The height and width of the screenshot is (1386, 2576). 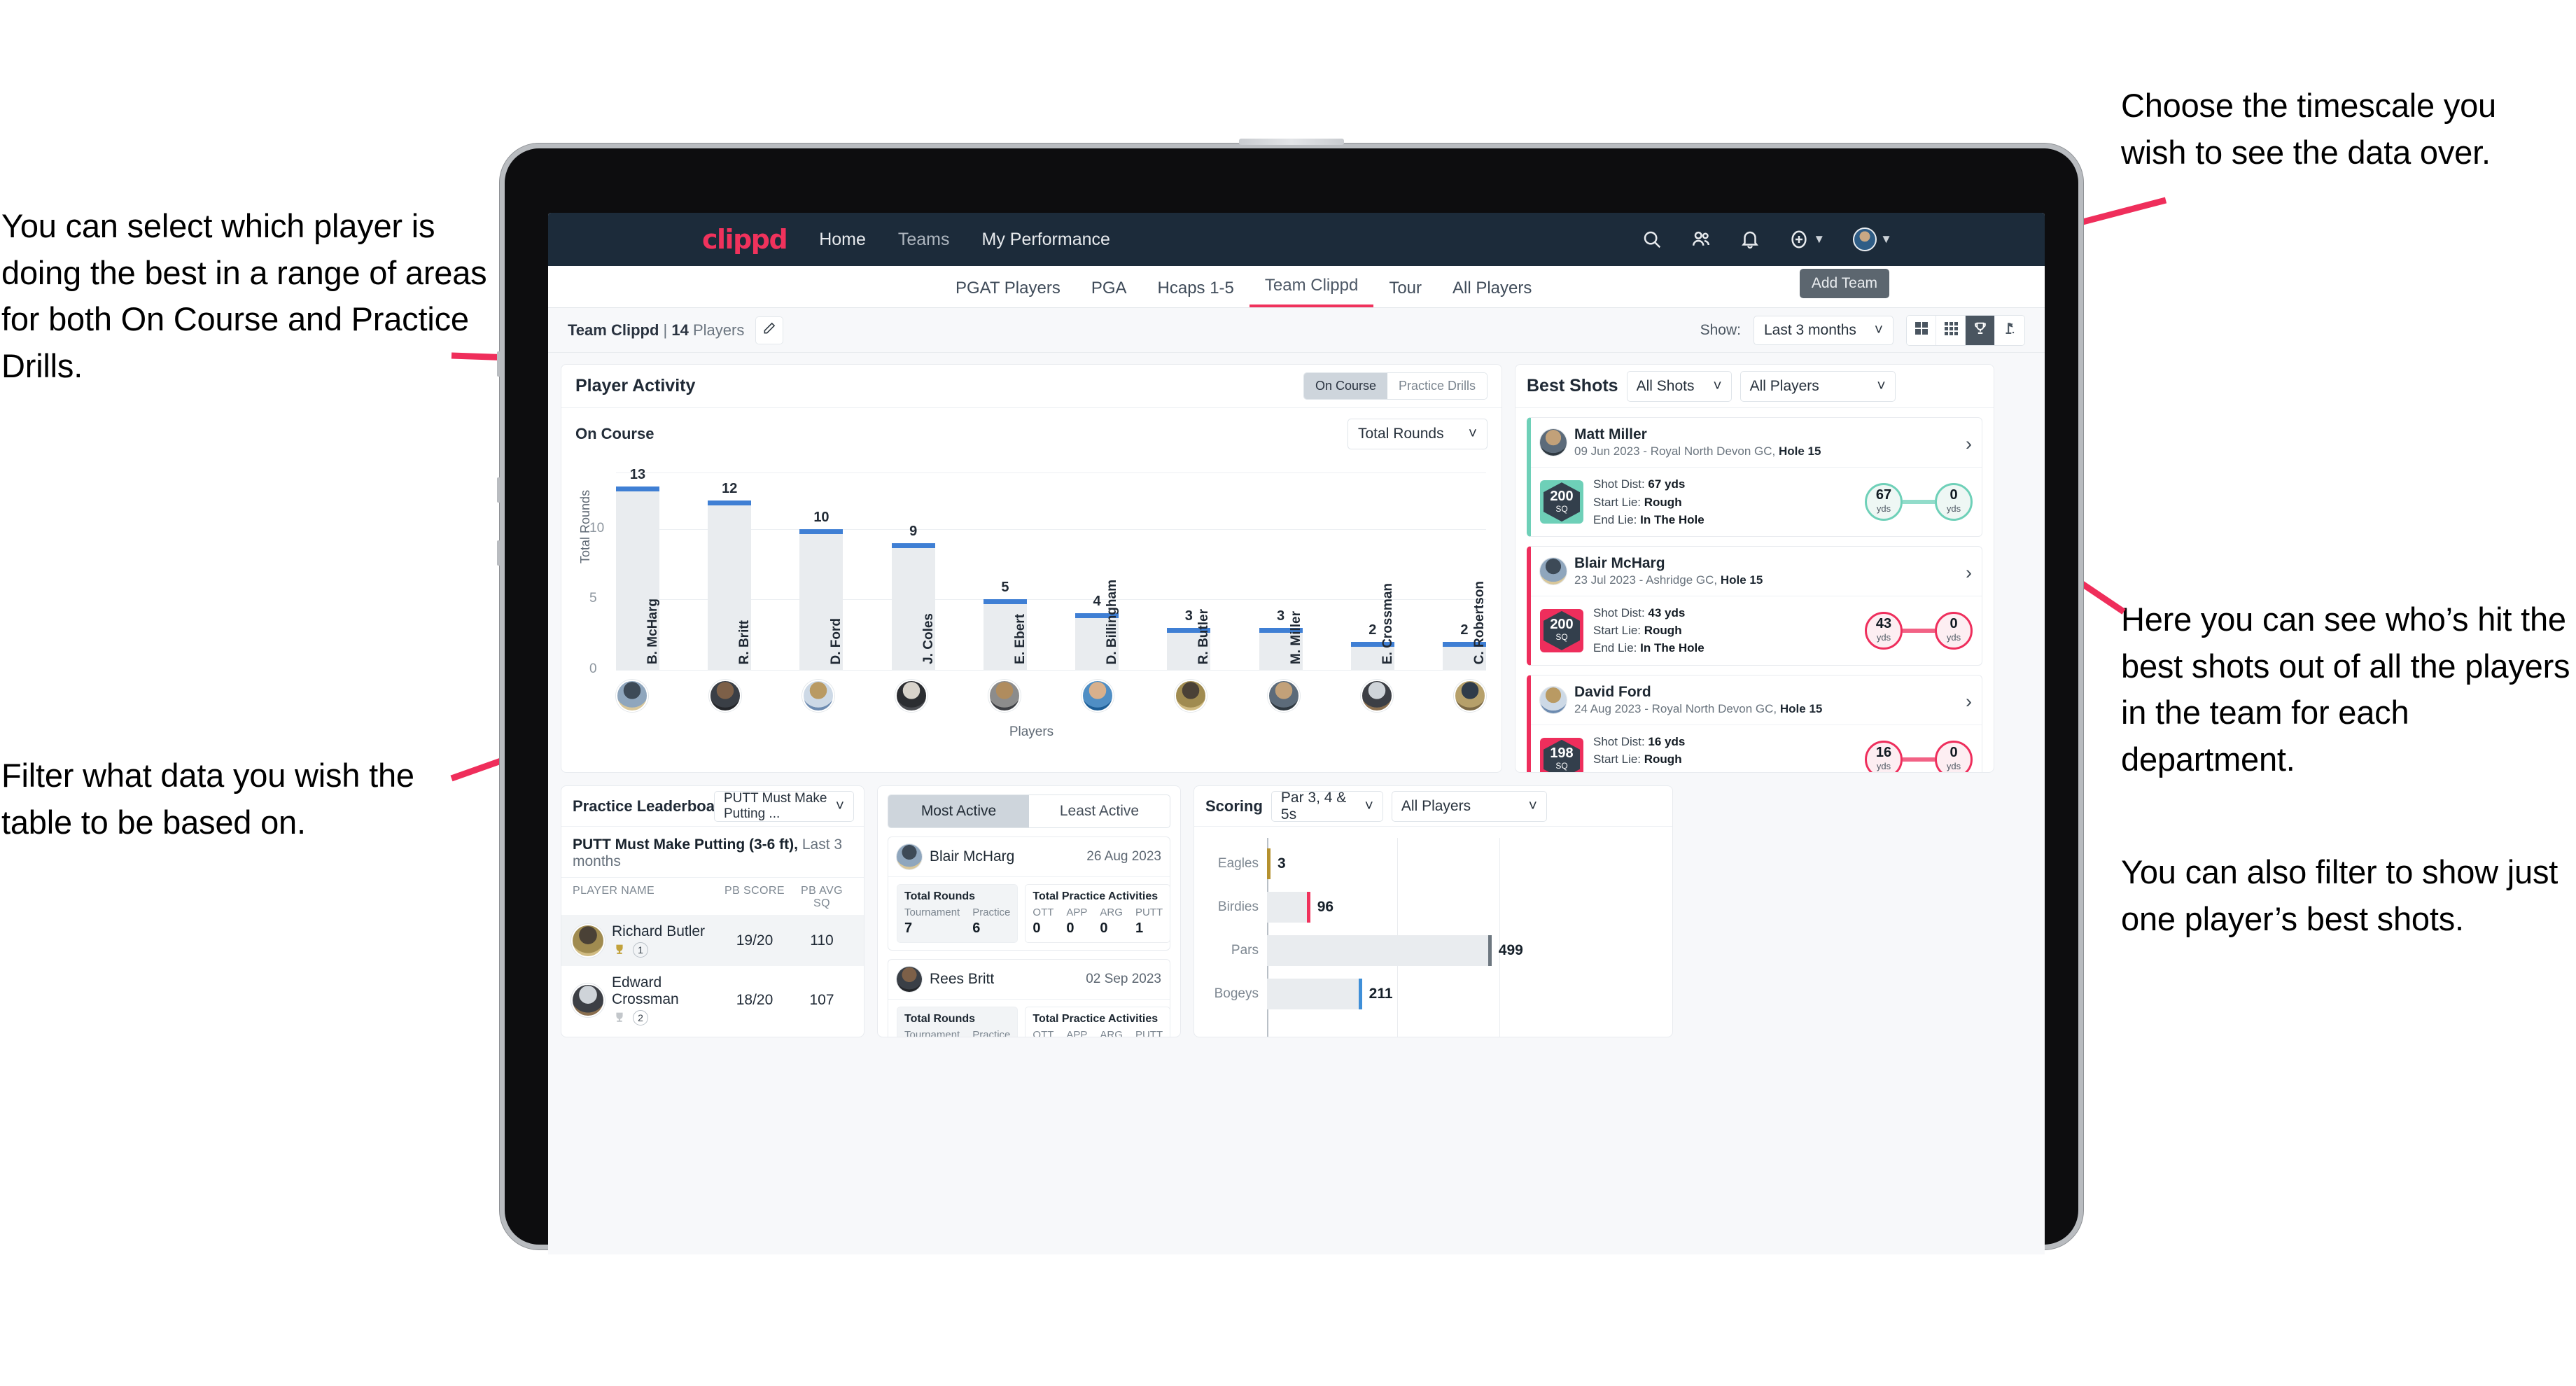 I want to click on tab-least-active: Least Active, so click(x=1099, y=811).